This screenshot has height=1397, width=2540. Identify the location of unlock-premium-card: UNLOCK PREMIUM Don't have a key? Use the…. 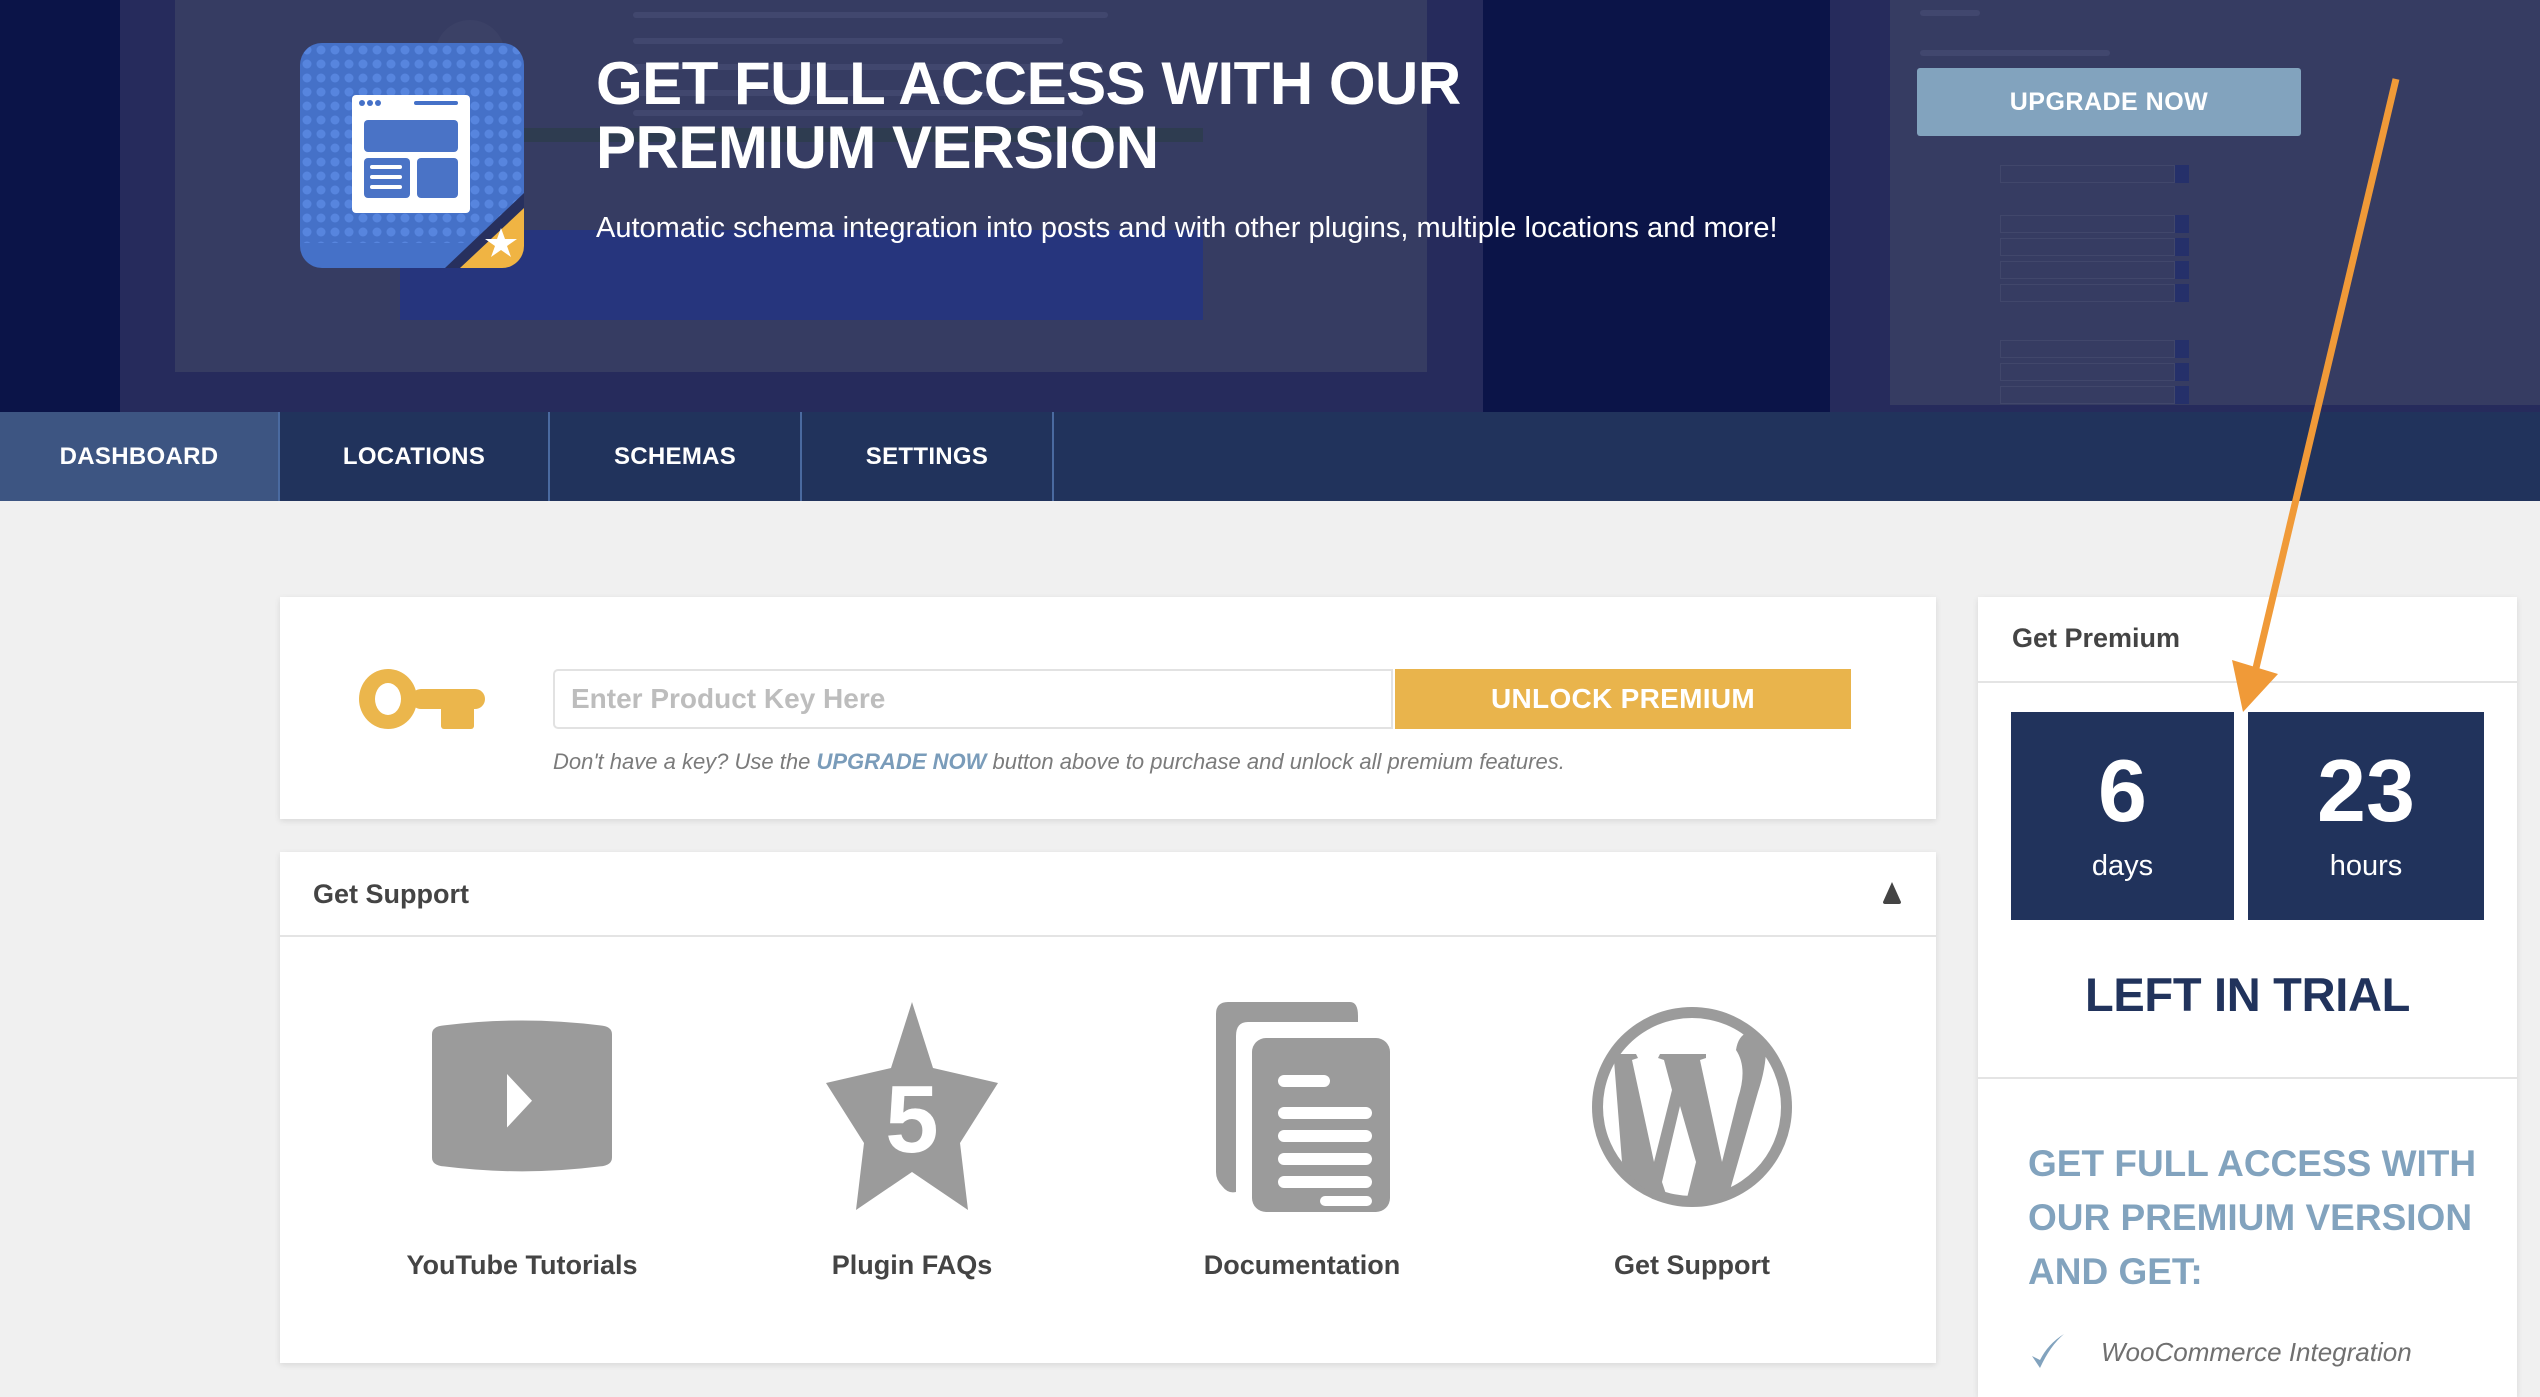
(1108, 708).